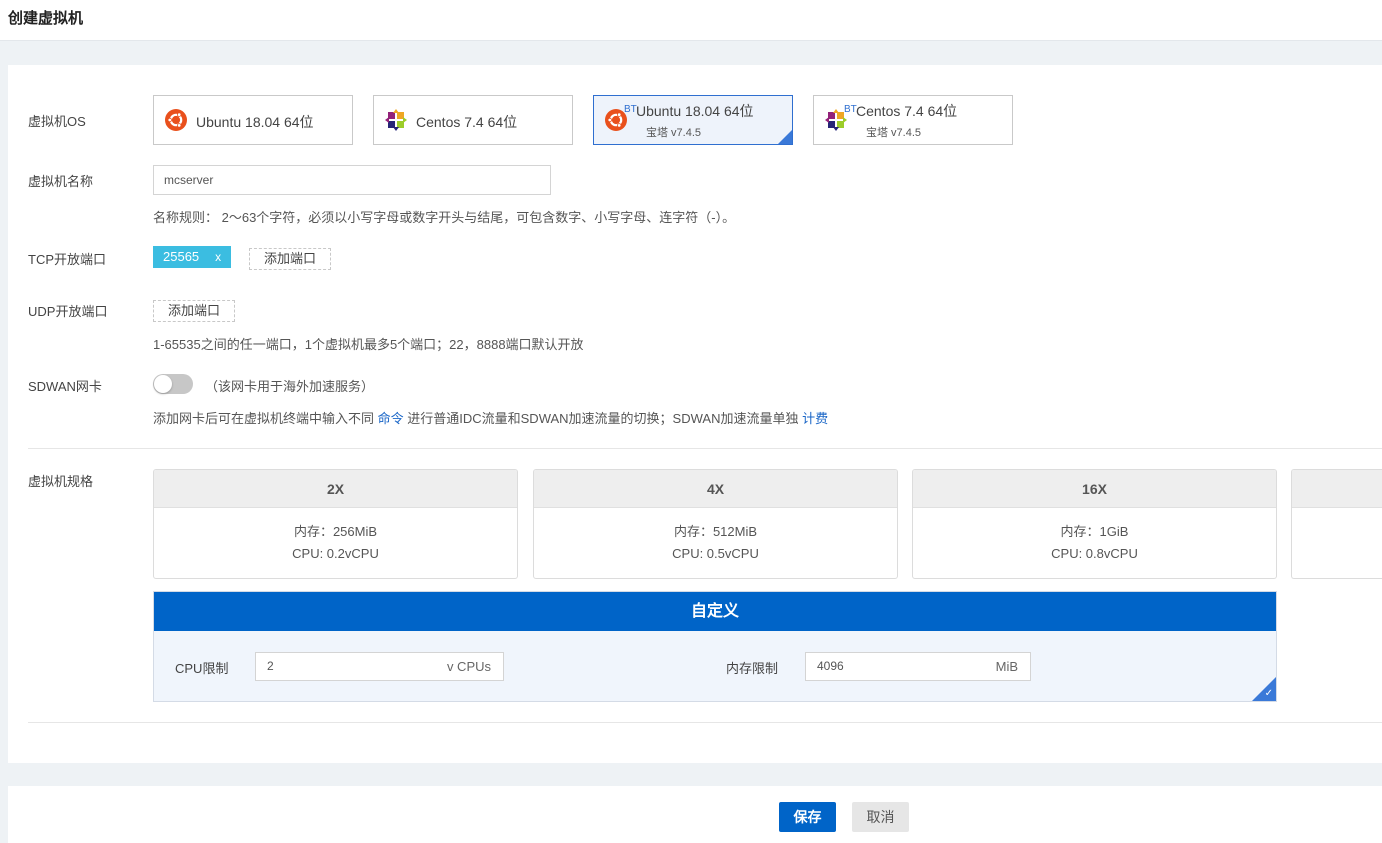  Describe the element at coordinates (290, 259) in the screenshot. I see `tcp-add-port-button: 添加端口` at that location.